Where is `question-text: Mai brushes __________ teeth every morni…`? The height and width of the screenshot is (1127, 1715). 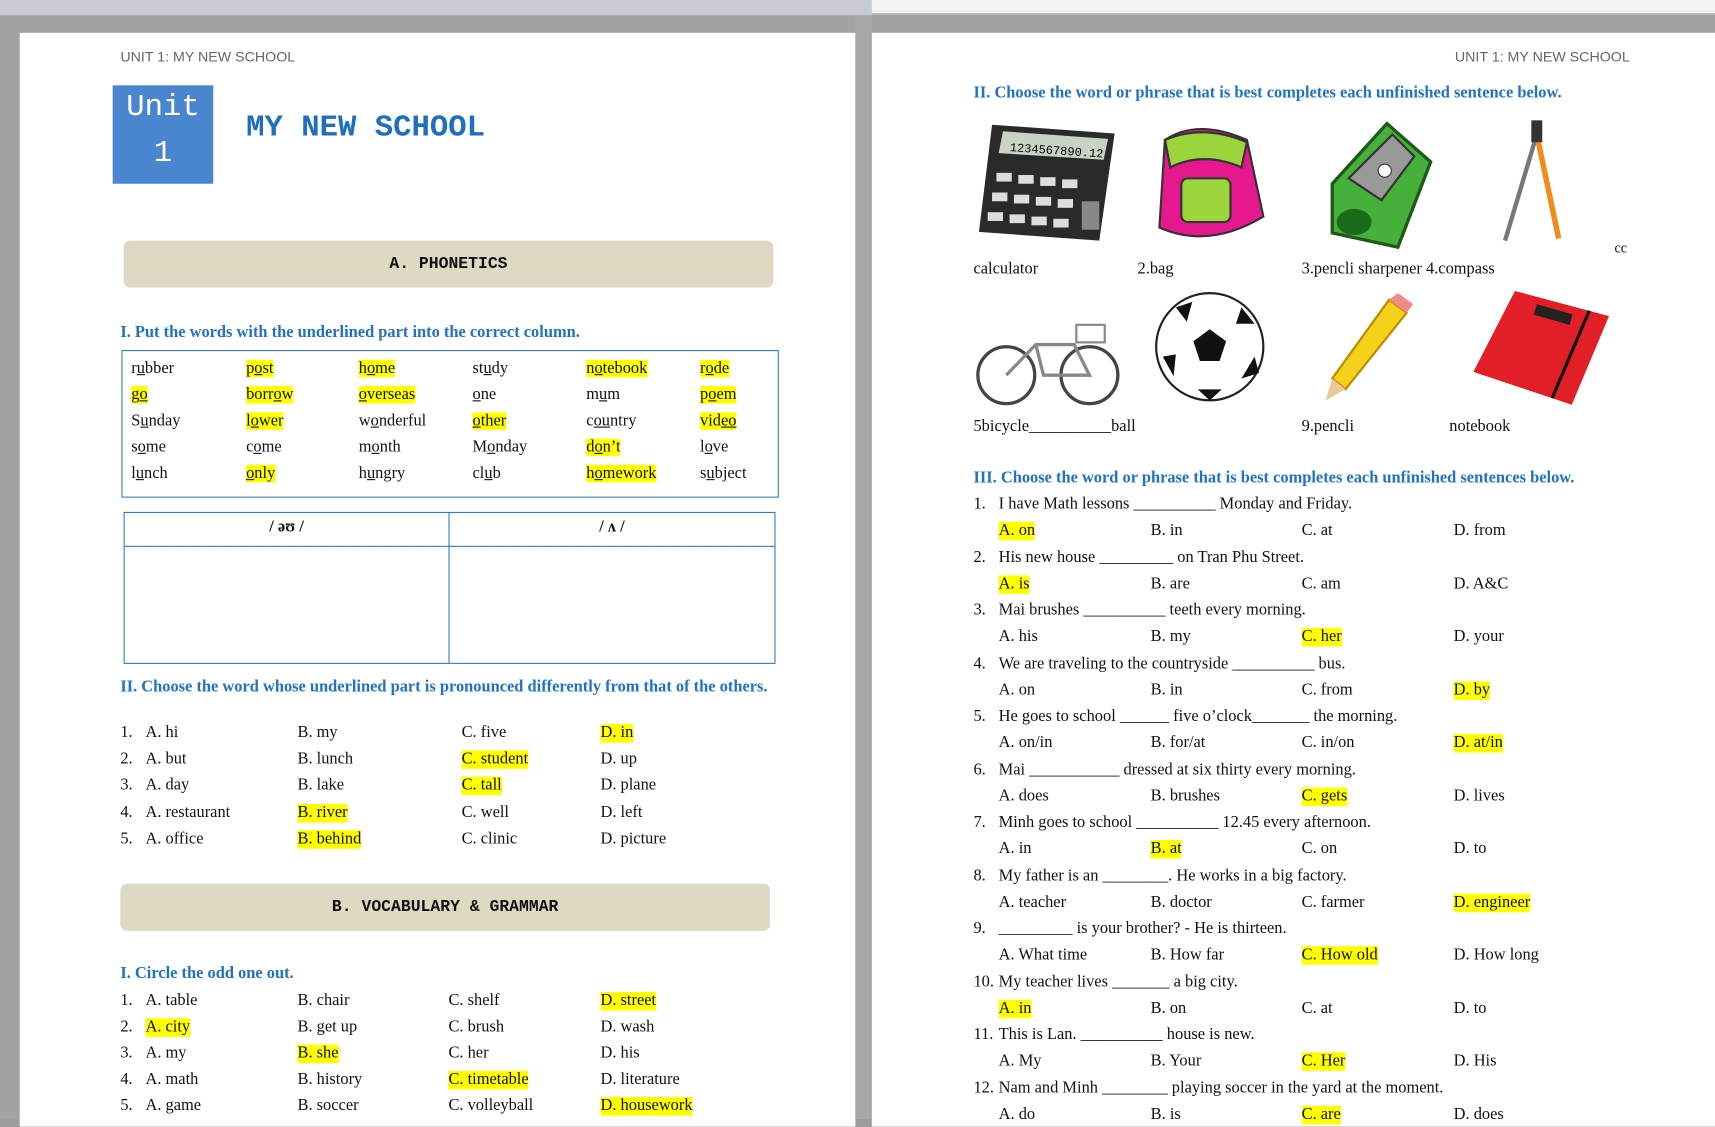
question-text: Mai brushes __________ teeth every morni… is located at coordinates (1152, 610).